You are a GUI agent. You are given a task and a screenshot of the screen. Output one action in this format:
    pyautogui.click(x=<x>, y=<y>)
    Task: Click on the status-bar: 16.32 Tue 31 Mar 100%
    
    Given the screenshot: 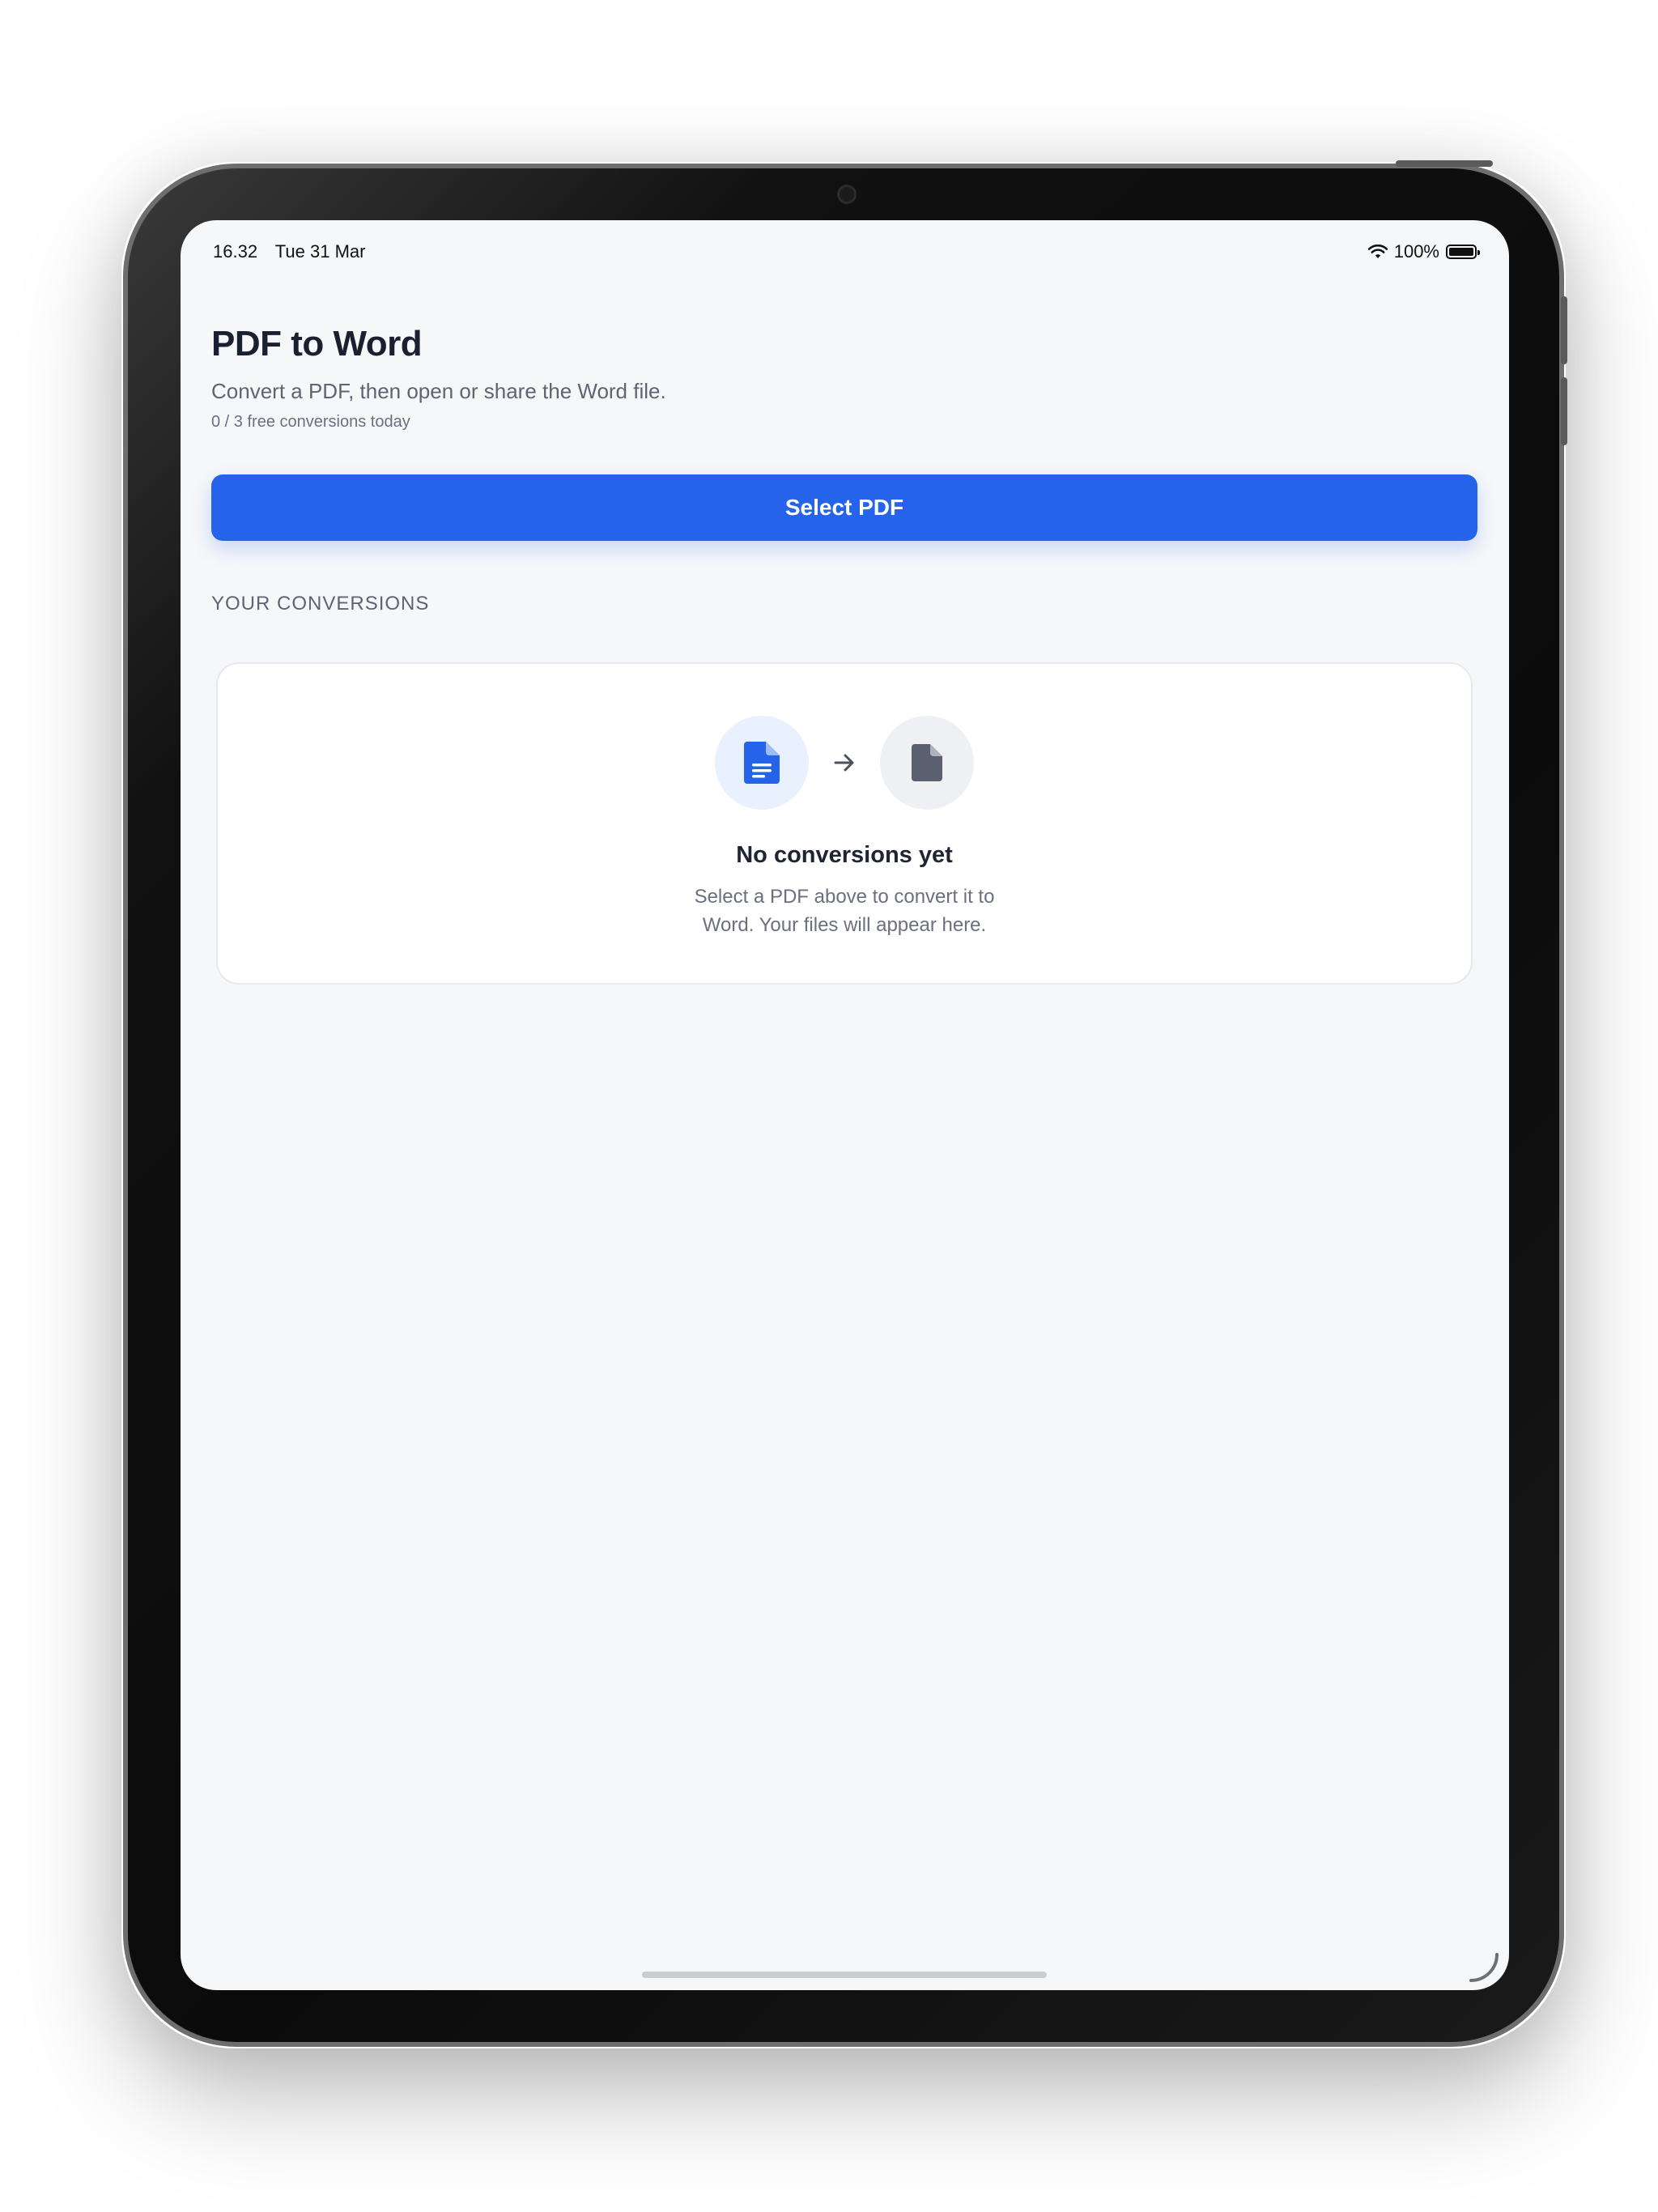 What is the action you would take?
    pyautogui.click(x=846, y=252)
    